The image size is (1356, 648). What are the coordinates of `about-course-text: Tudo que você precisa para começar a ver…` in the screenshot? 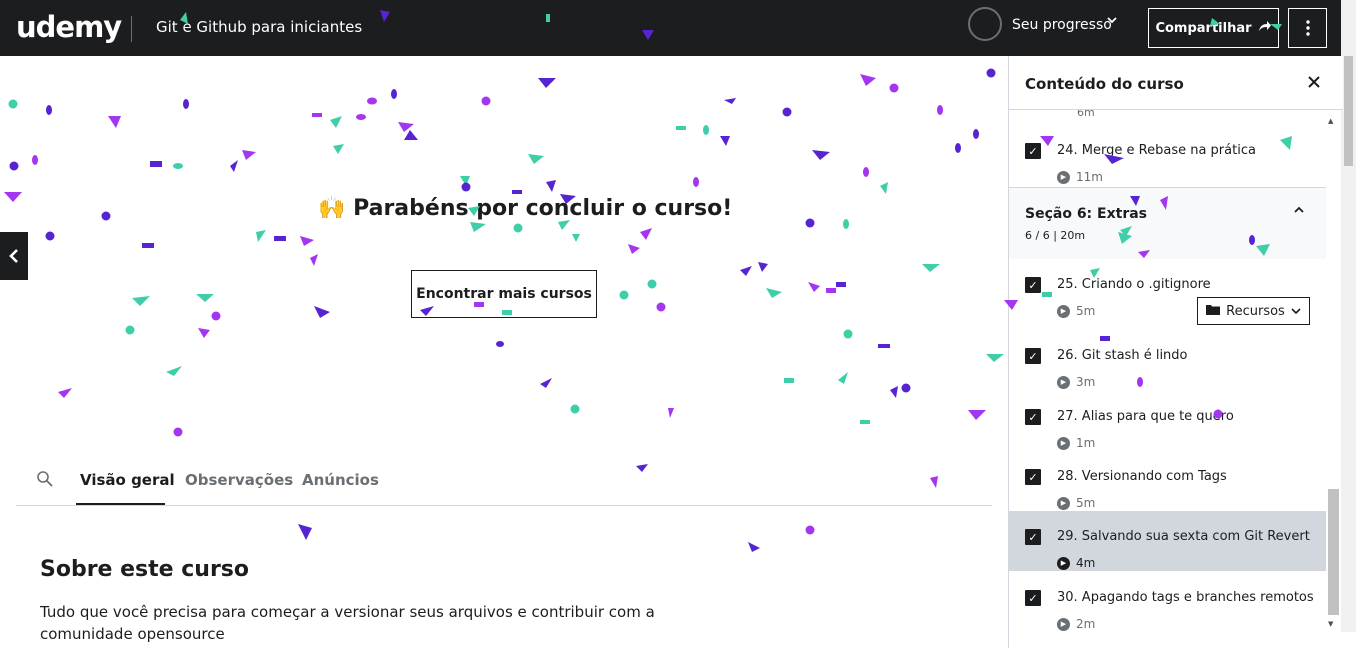 It's located at (347, 623).